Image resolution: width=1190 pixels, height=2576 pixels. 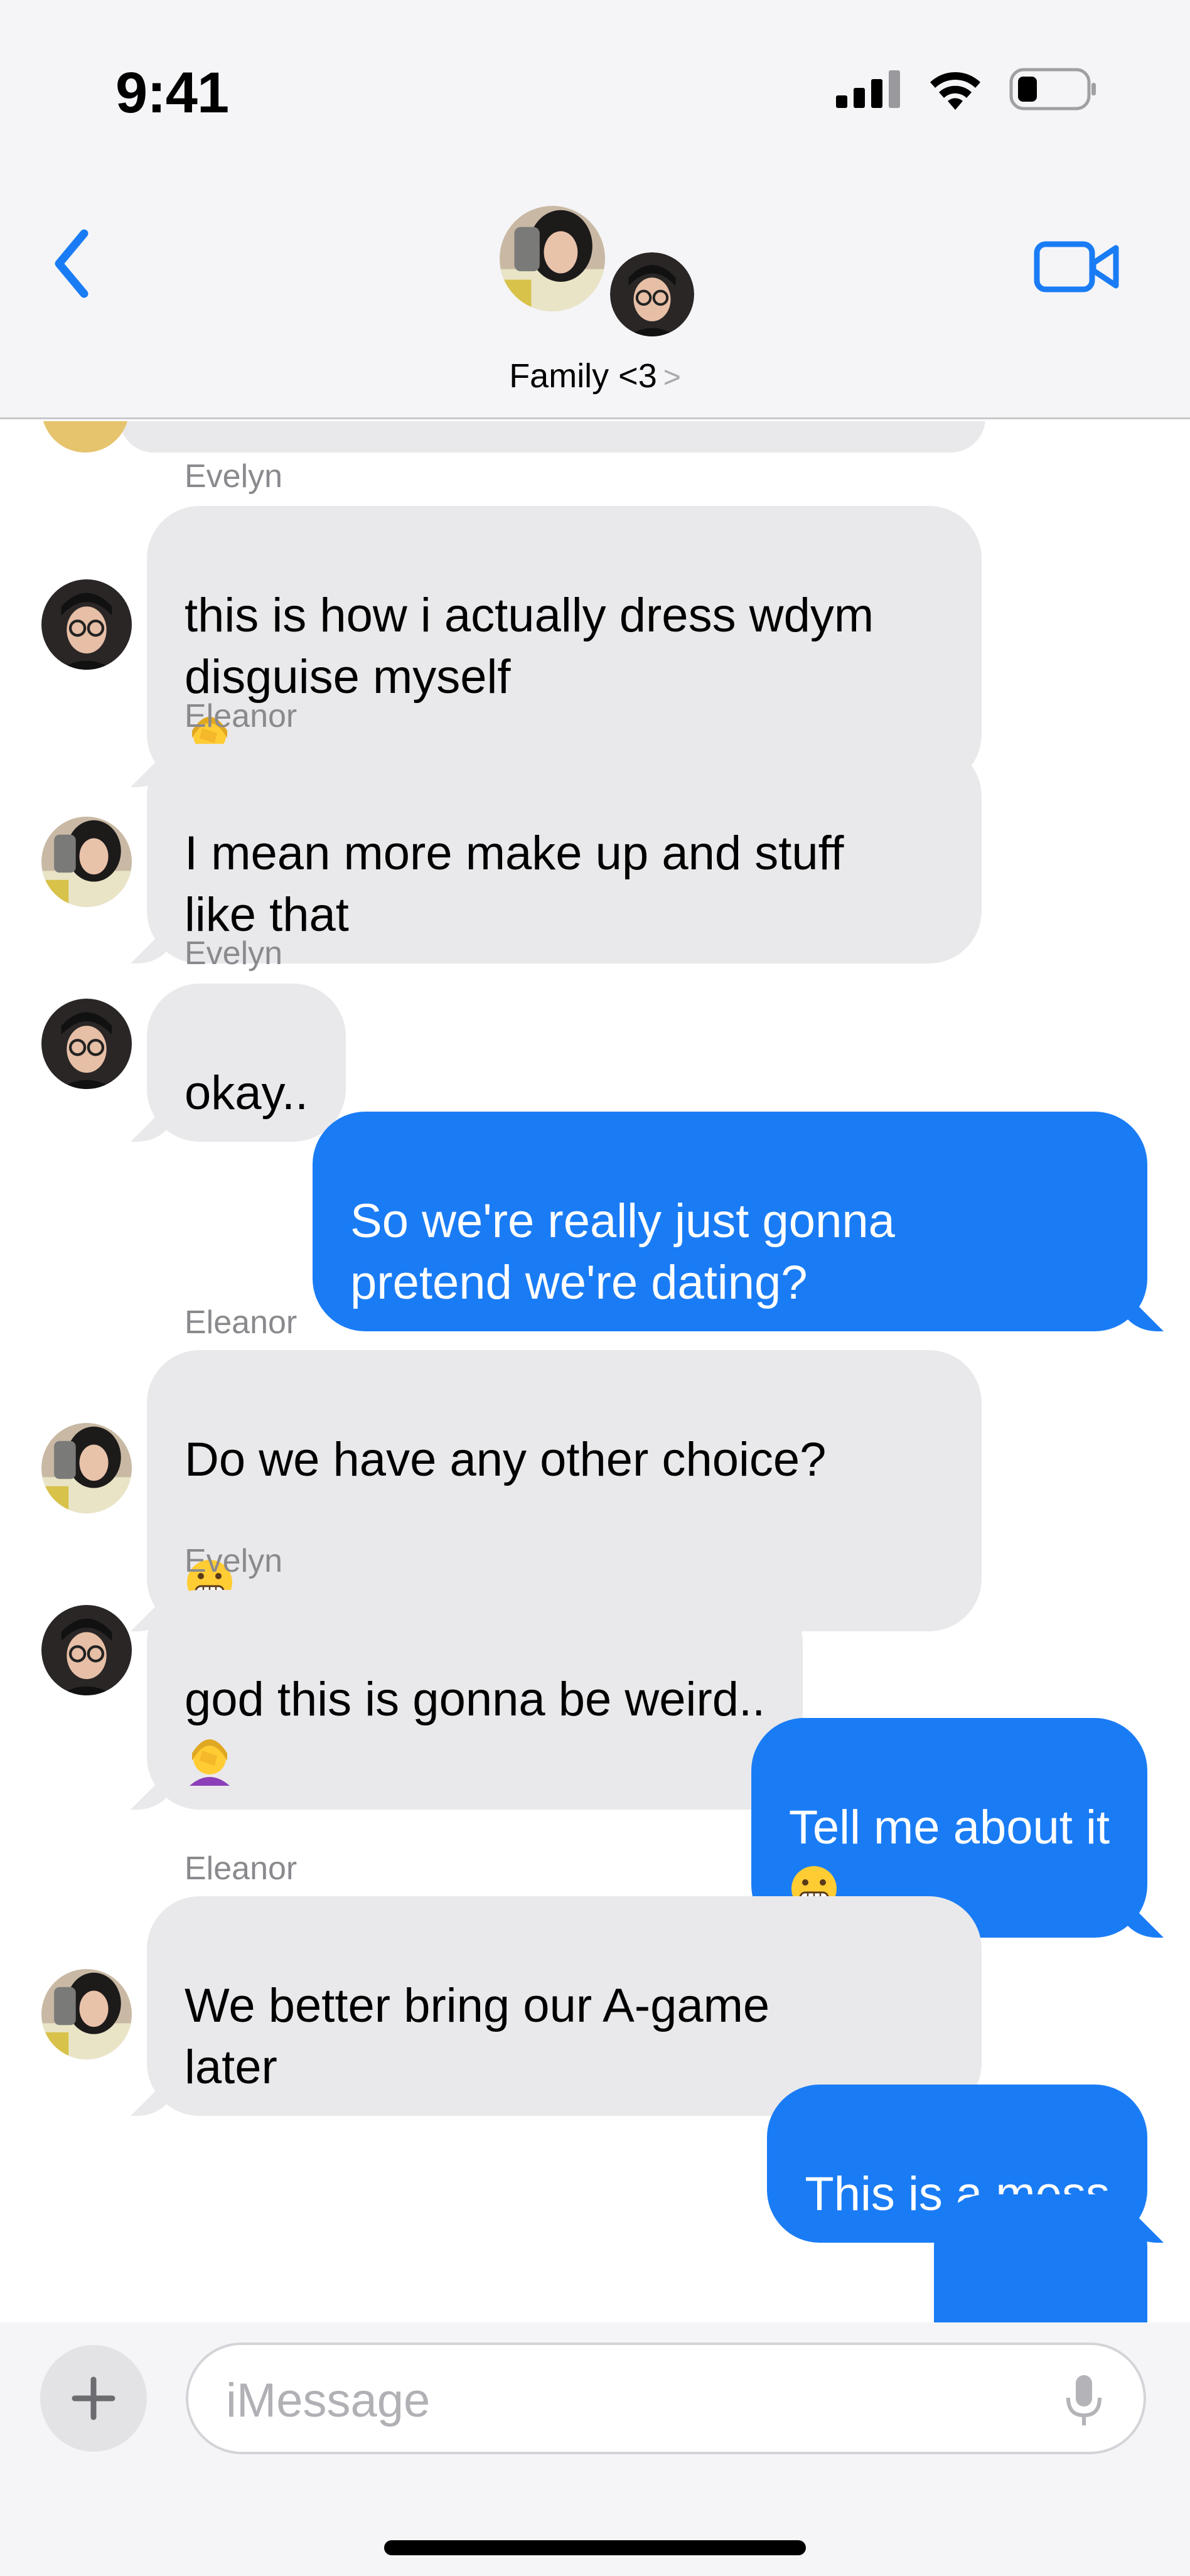 I want to click on plus-icon, so click(x=93, y=2398).